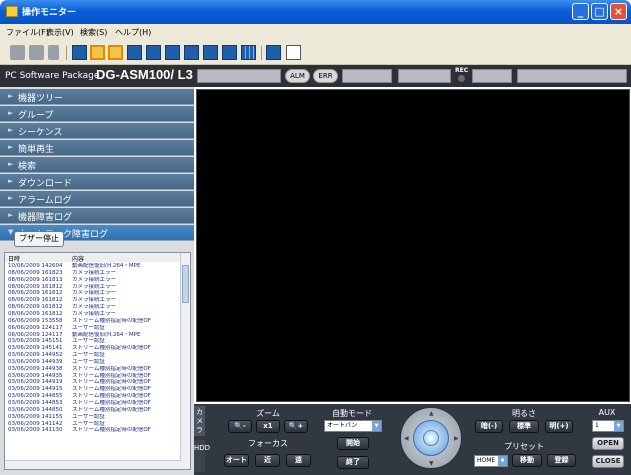 The width and height of the screenshot is (631, 475). What do you see at coordinates (561, 460) in the screenshot?
I see `preset-register-button: 登録` at bounding box center [561, 460].